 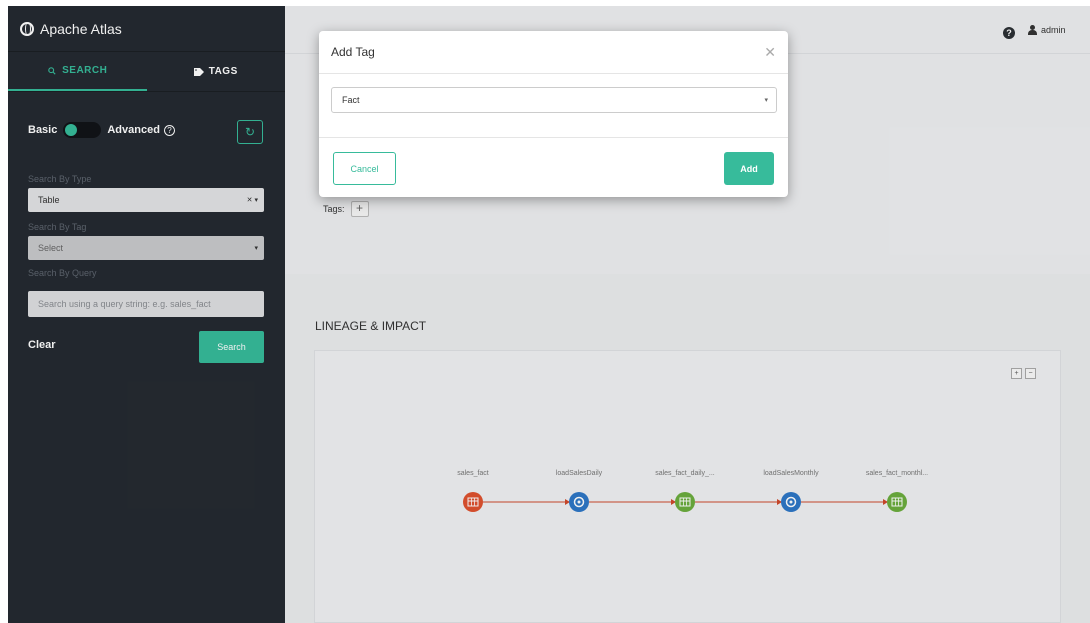 What do you see at coordinates (553, 137) in the screenshot?
I see `modal-divider` at bounding box center [553, 137].